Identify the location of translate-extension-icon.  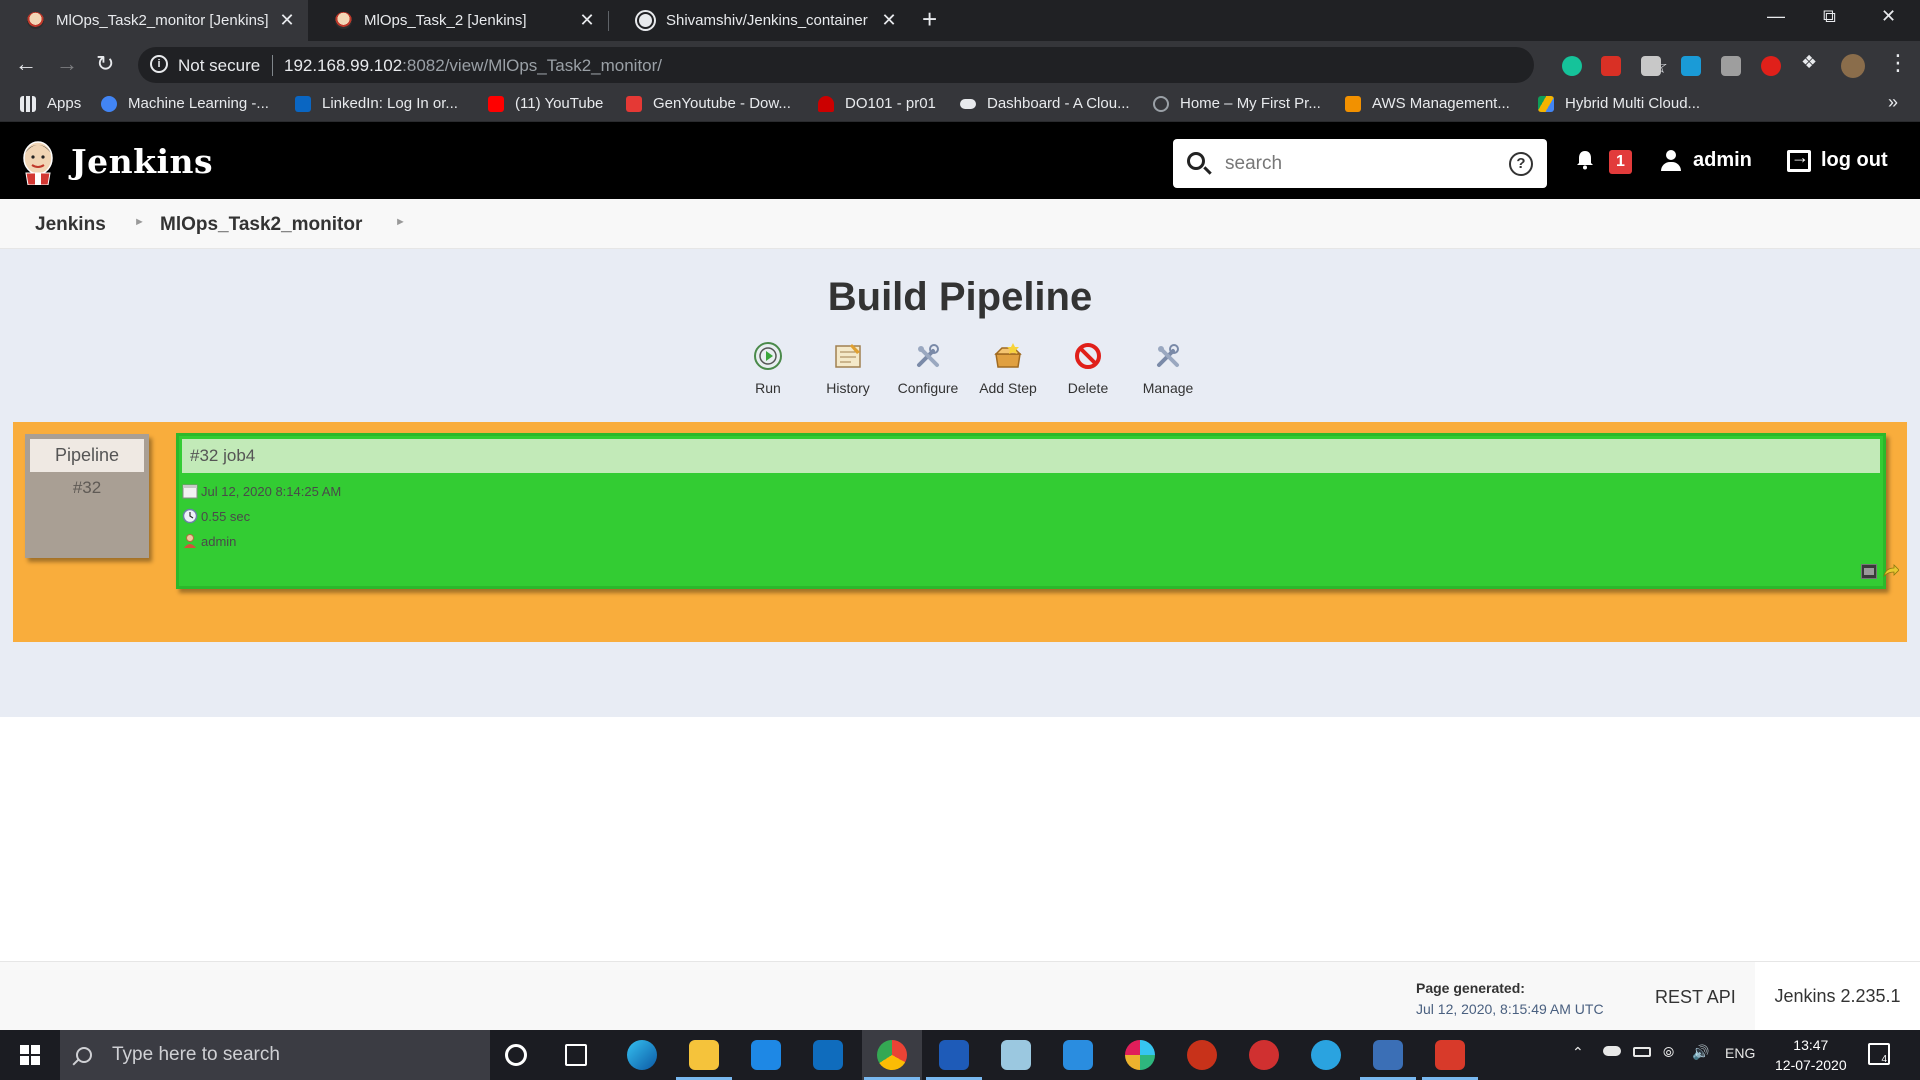
(1691, 66).